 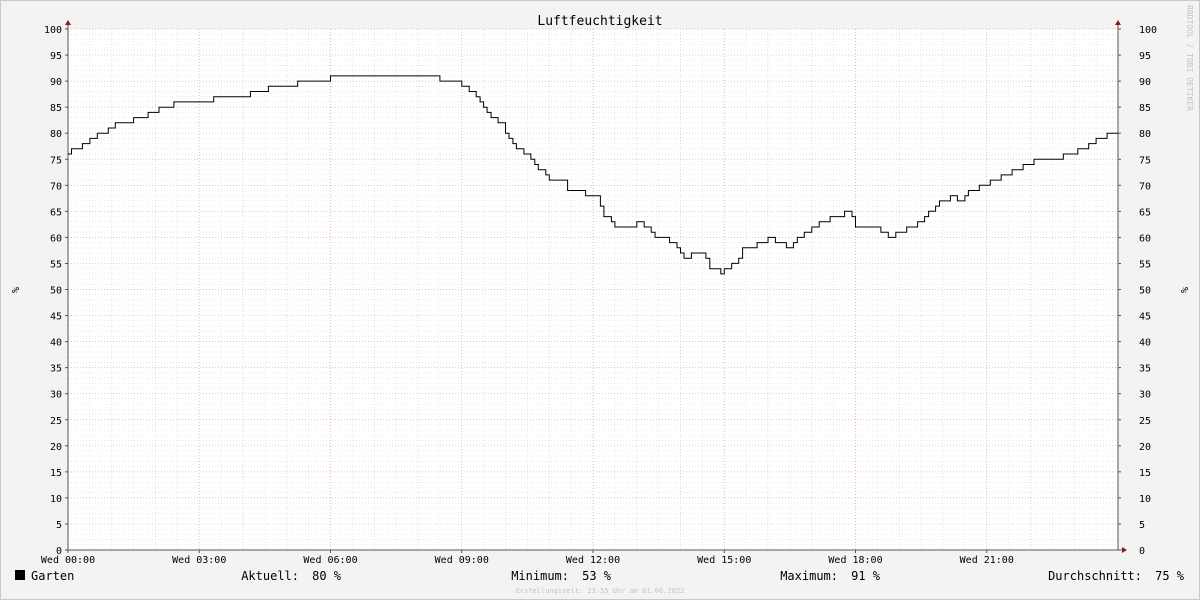 I want to click on y-tick-label-left: 70, so click(x=56, y=186).